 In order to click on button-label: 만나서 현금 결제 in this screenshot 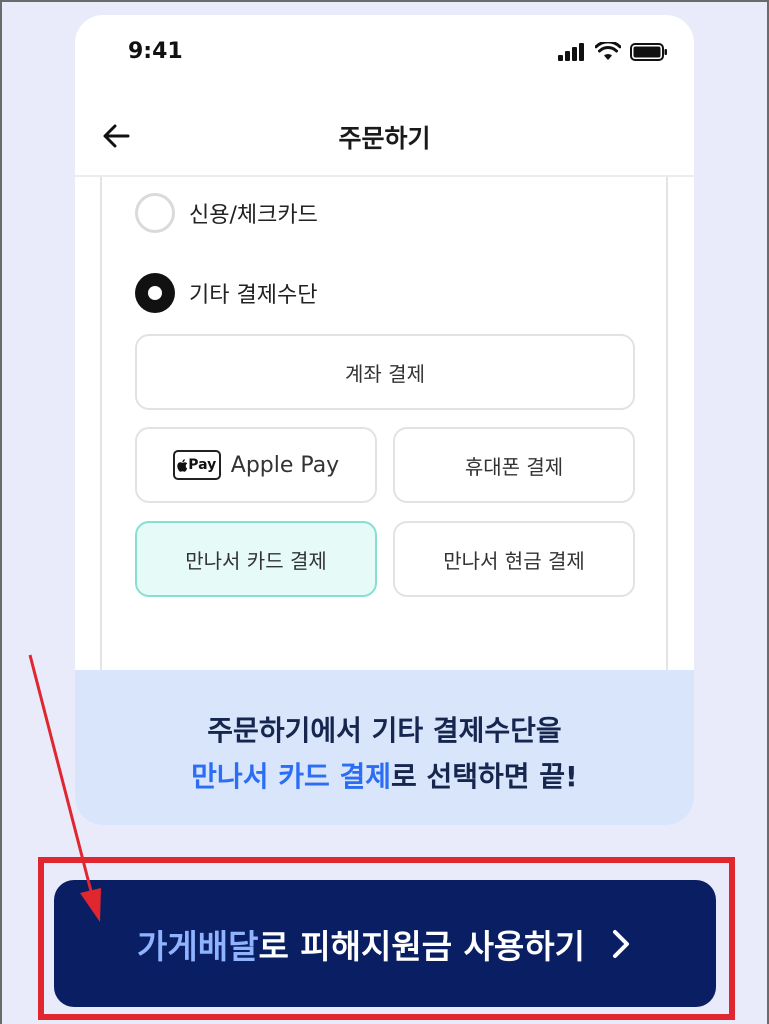, I will do `click(514, 560)`.